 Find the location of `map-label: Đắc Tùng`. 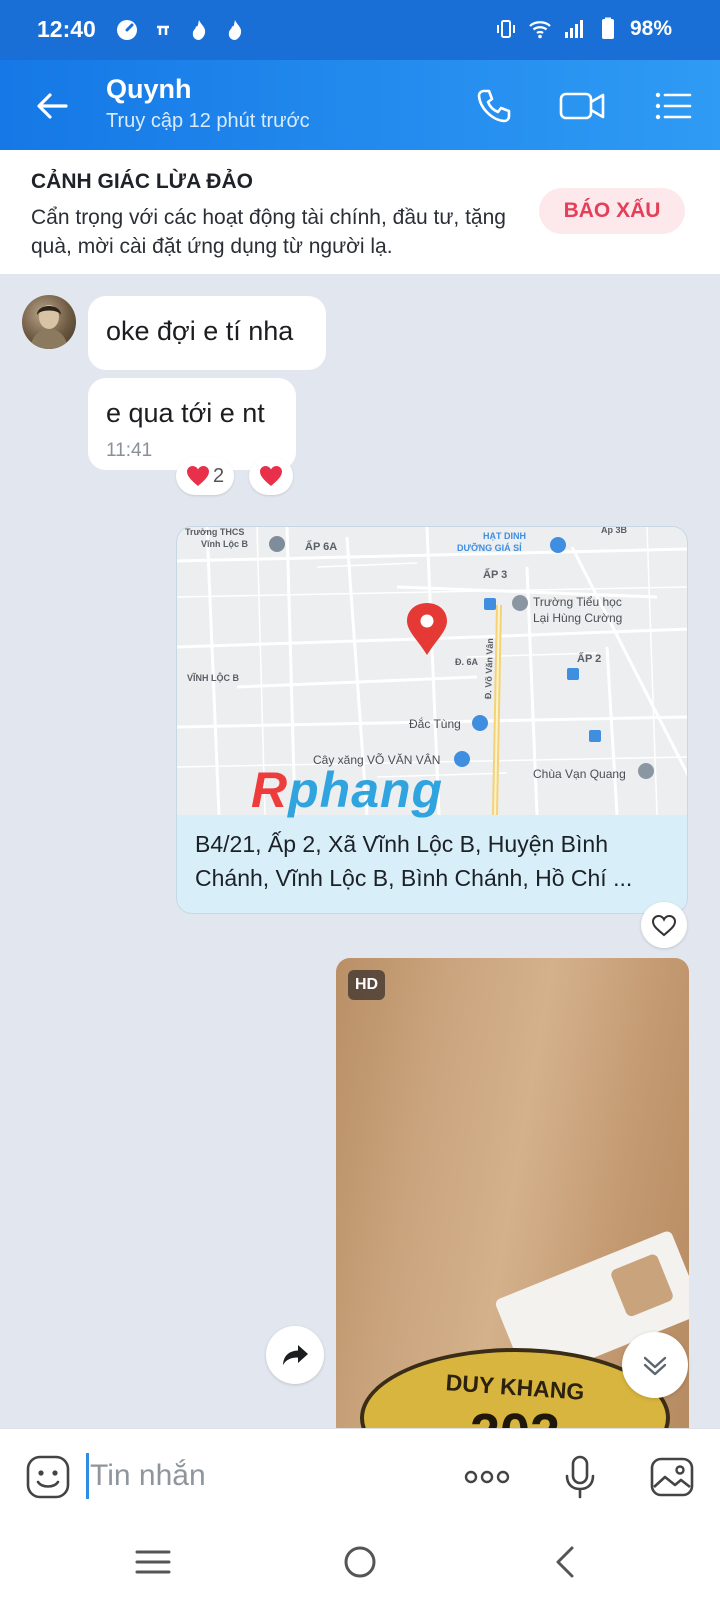

map-label: Đắc Tùng is located at coordinates (435, 724).